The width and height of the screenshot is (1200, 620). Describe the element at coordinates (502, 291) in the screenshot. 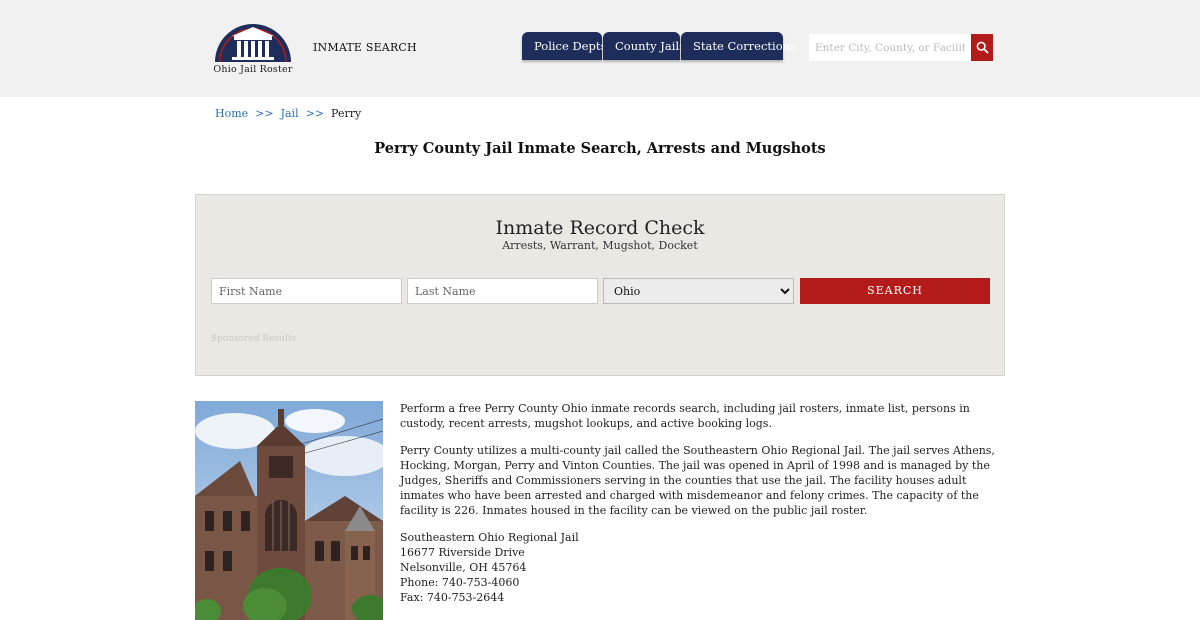

I see `last-name-input` at that location.